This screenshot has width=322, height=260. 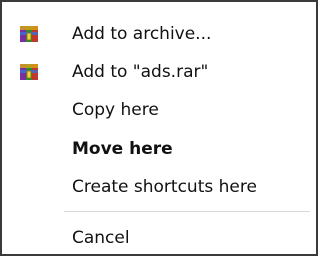 I want to click on menu-item-label: Copy here, so click(x=115, y=110).